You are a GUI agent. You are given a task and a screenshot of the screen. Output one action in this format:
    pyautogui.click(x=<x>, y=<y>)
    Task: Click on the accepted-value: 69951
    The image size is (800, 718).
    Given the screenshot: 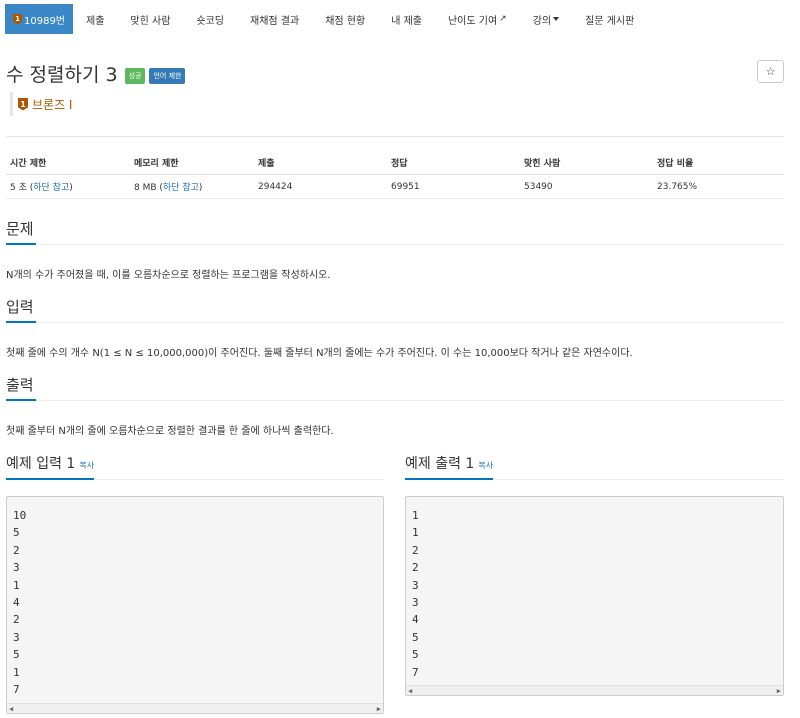 What is the action you would take?
    pyautogui.click(x=405, y=186)
    